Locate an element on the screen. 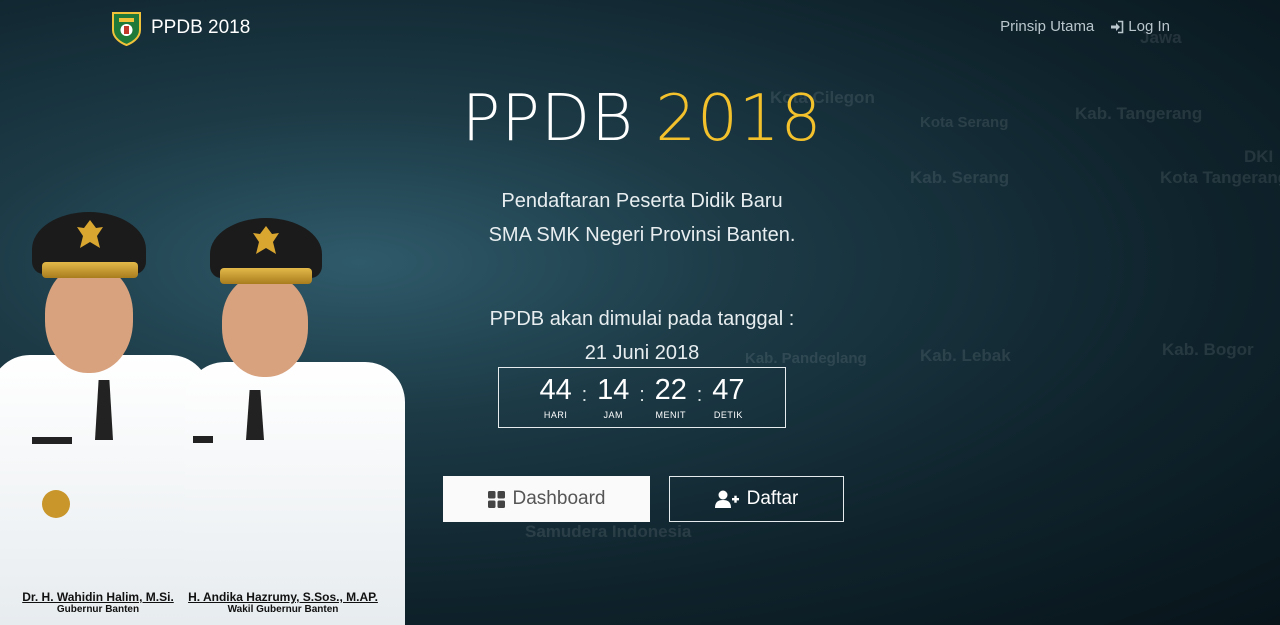  start-label: PPDB akan dimulai pada tanggal : is located at coordinates (642, 319).